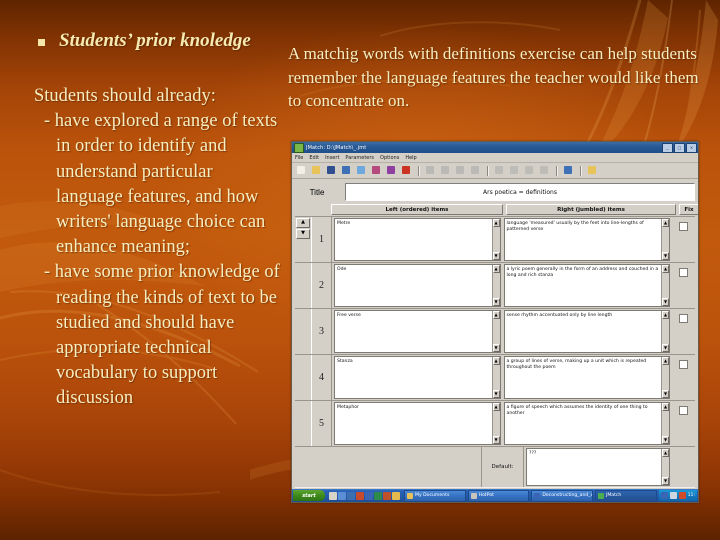  I want to click on copy-icon, so click(460, 170).